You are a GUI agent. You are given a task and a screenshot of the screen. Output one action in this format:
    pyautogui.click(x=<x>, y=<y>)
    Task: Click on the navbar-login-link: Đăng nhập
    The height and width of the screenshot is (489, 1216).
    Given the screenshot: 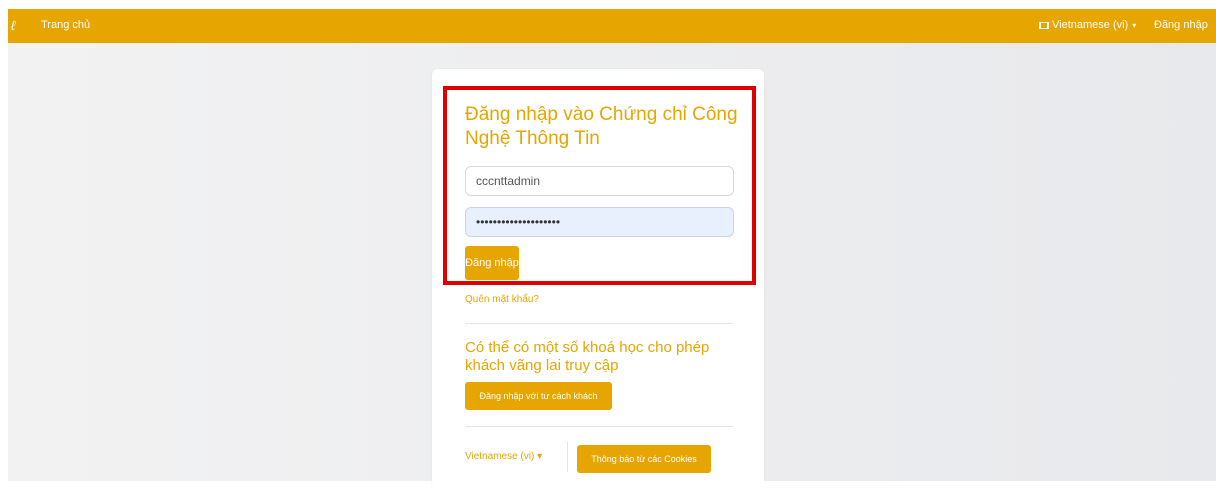 What is the action you would take?
    pyautogui.click(x=1181, y=25)
    